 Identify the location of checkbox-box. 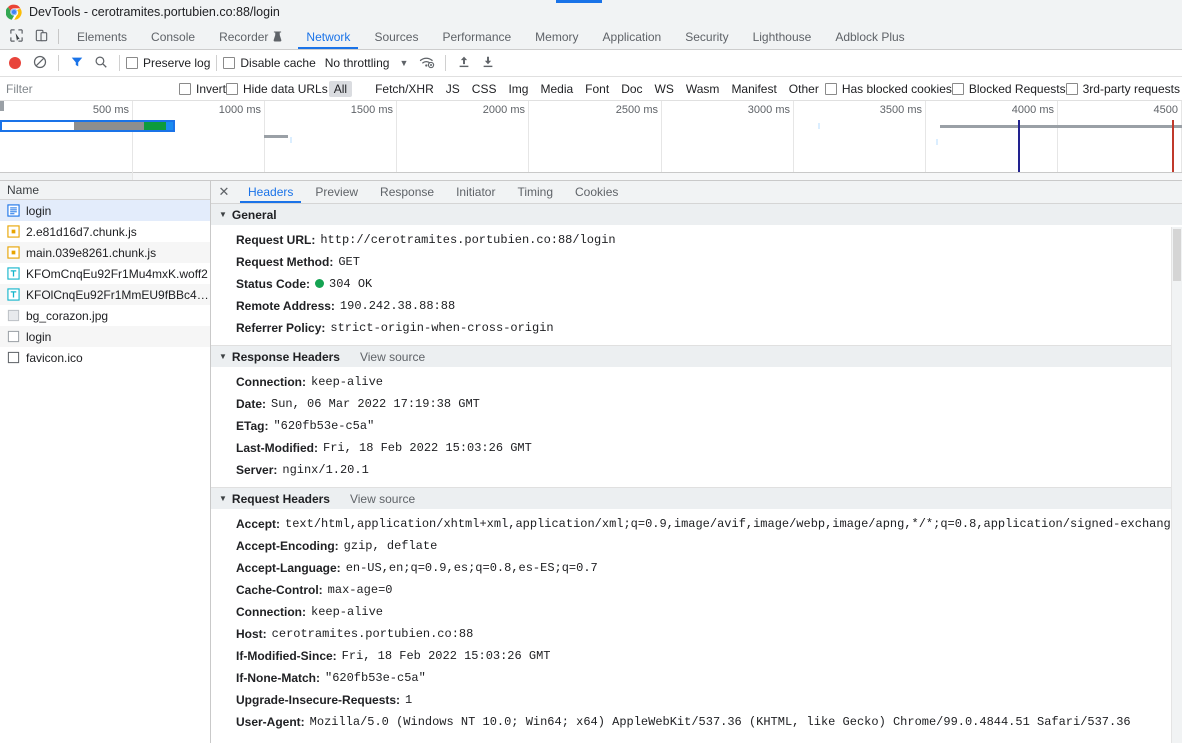
(185, 88).